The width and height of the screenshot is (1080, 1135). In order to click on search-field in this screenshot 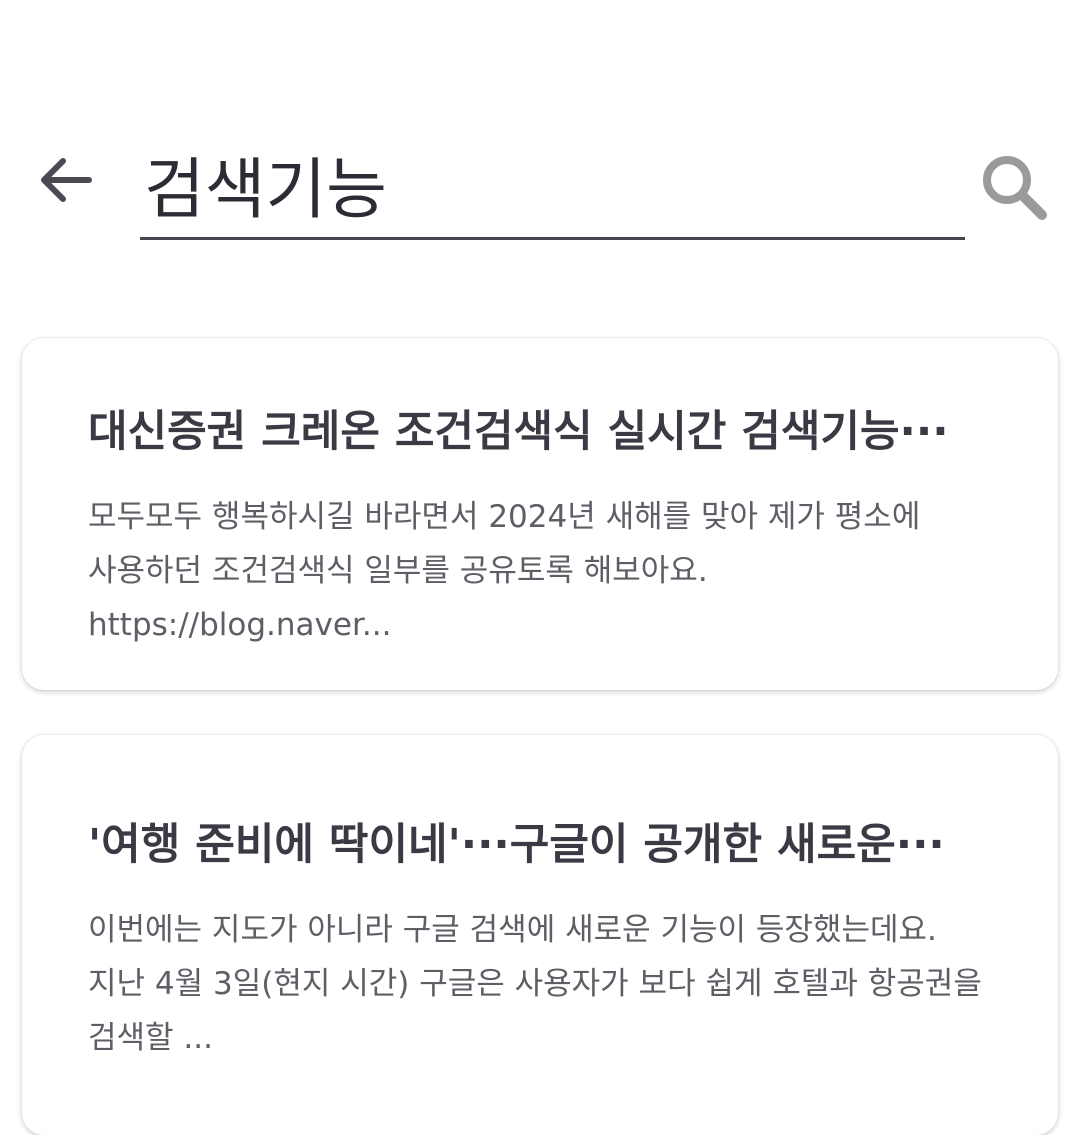, I will do `click(552, 185)`.